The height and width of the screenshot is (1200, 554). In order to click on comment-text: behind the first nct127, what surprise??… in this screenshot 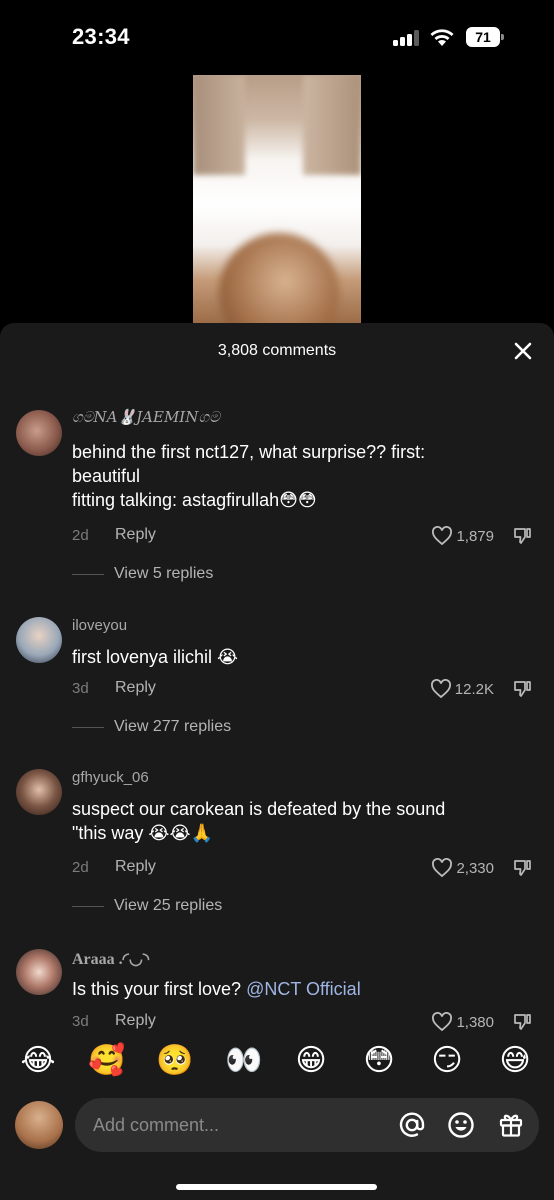, I will do `click(249, 476)`.